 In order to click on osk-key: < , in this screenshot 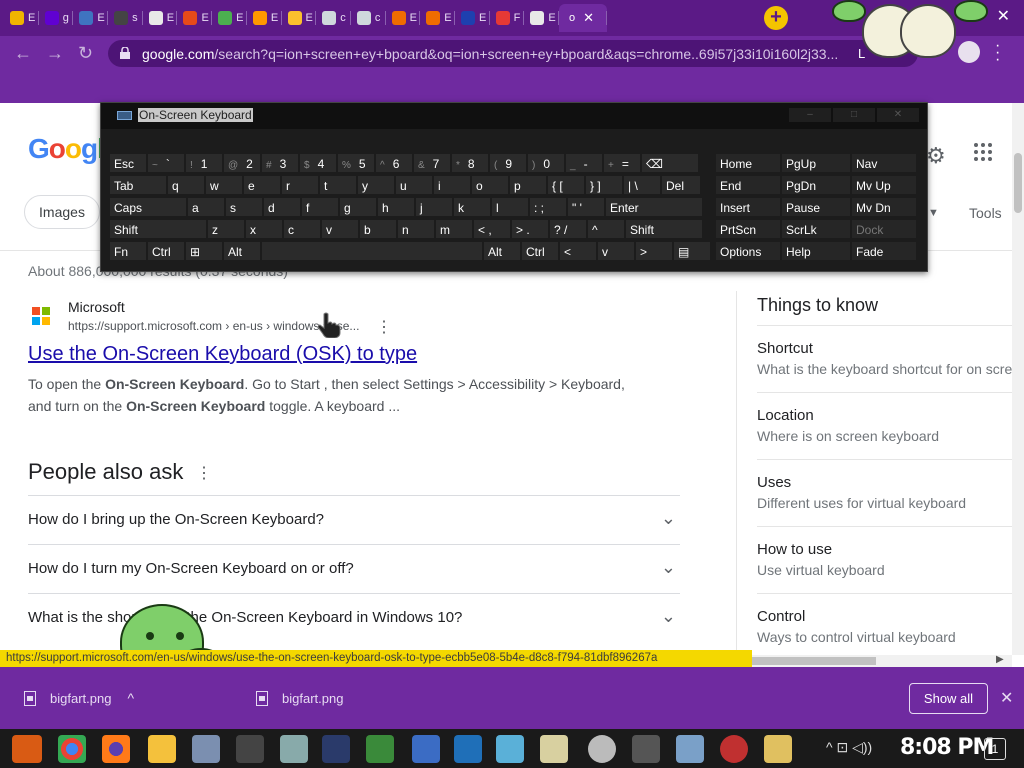, I will do `click(492, 229)`.